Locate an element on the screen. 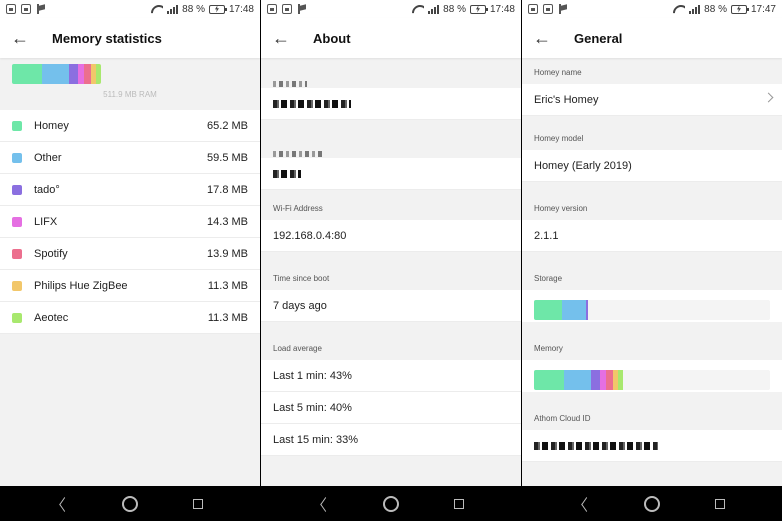 The width and height of the screenshot is (782, 521). redacted-value-row is located at coordinates (391, 104).